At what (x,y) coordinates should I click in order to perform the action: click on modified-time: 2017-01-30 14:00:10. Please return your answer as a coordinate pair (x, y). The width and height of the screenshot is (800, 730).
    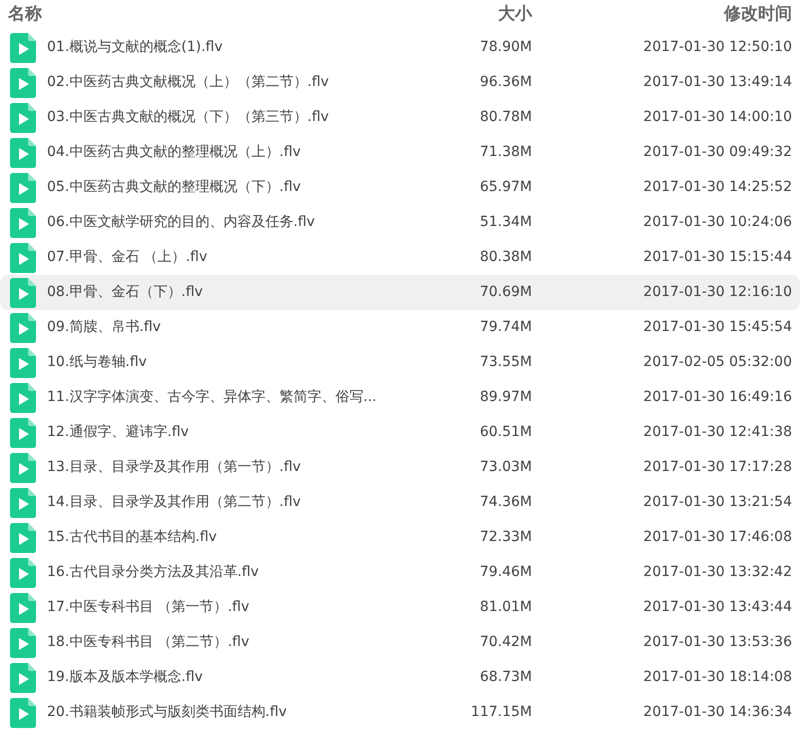
    Looking at the image, I should click on (717, 117).